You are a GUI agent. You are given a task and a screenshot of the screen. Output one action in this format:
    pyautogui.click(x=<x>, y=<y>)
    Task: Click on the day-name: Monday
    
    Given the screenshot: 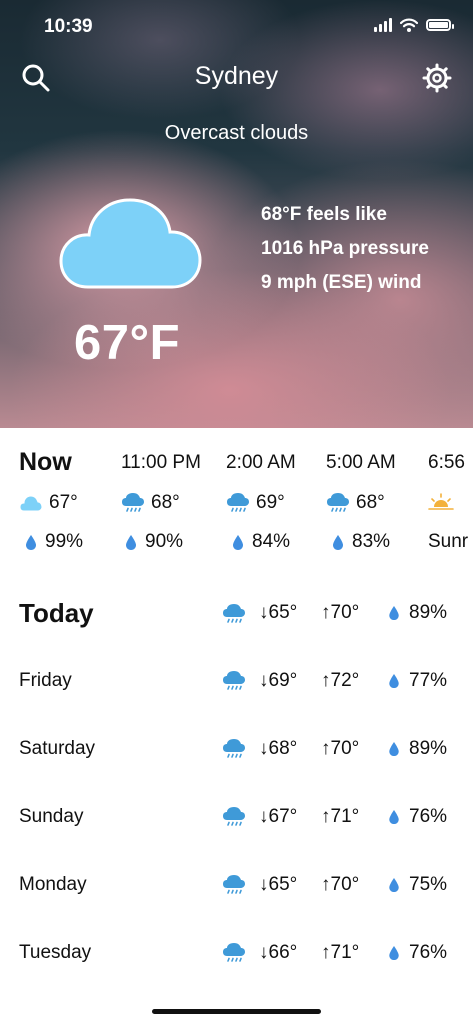 What is the action you would take?
    pyautogui.click(x=53, y=884)
    